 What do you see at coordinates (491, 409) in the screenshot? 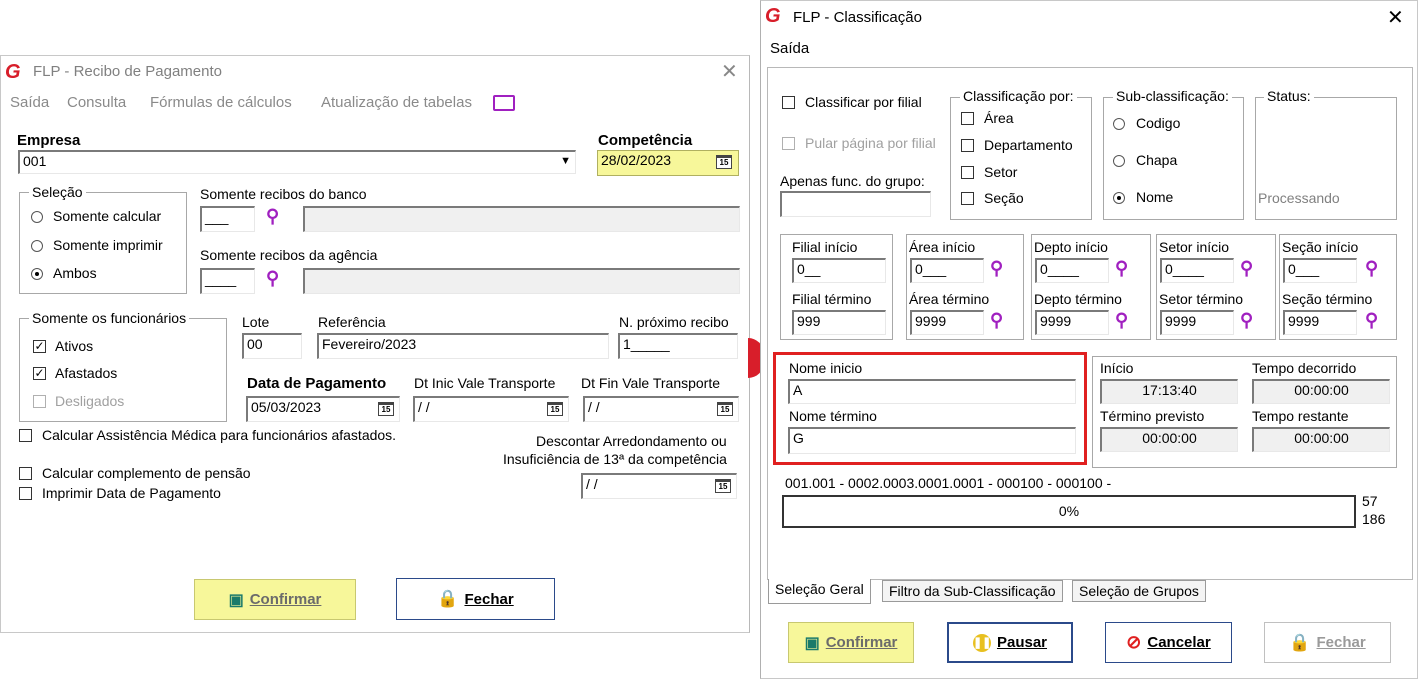
I see `vt-inicio-field: / / 15` at bounding box center [491, 409].